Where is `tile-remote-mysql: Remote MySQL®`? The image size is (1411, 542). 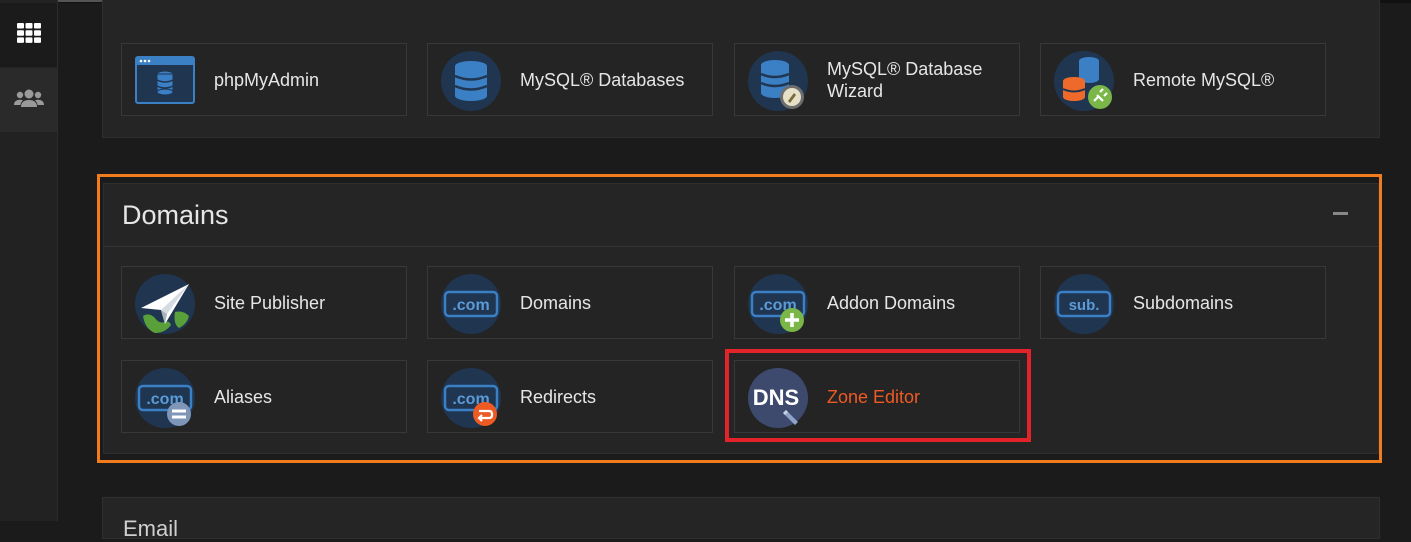 tile-remote-mysql: Remote MySQL® is located at coordinates (1183, 79).